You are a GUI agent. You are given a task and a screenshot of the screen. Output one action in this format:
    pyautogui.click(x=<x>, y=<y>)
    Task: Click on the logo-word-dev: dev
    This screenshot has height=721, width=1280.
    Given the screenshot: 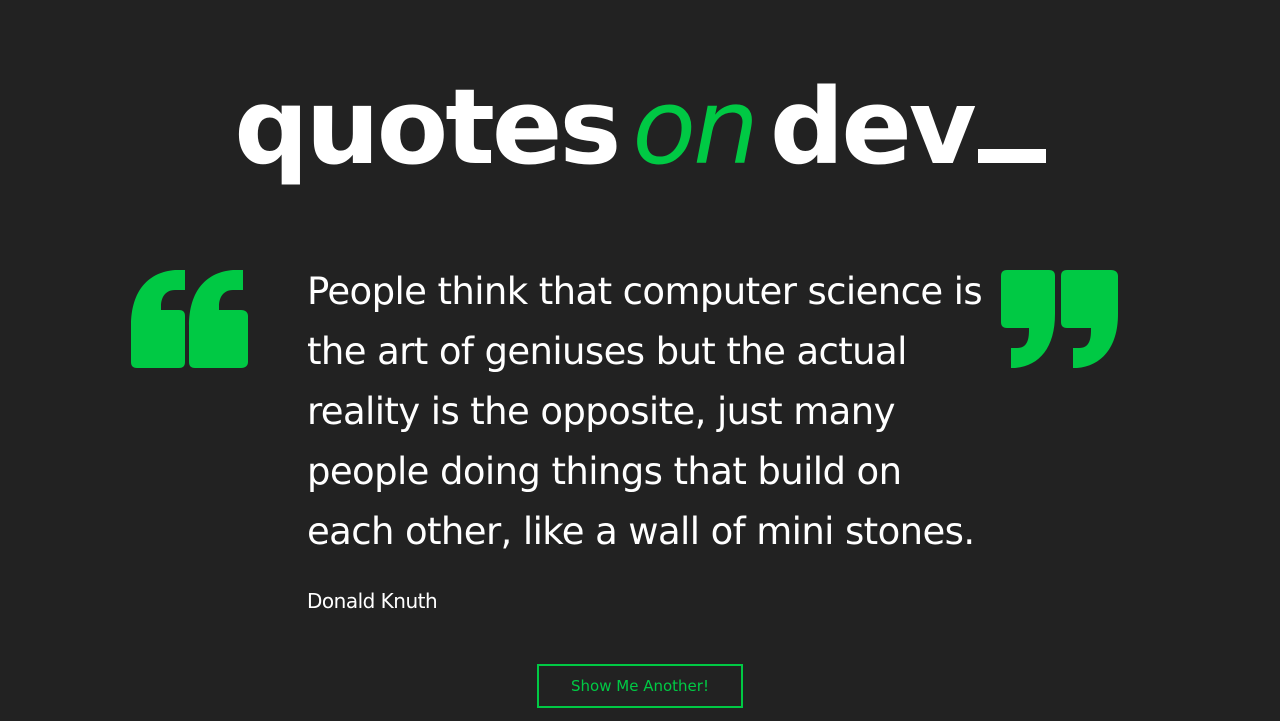 What is the action you would take?
    pyautogui.click(x=873, y=127)
    